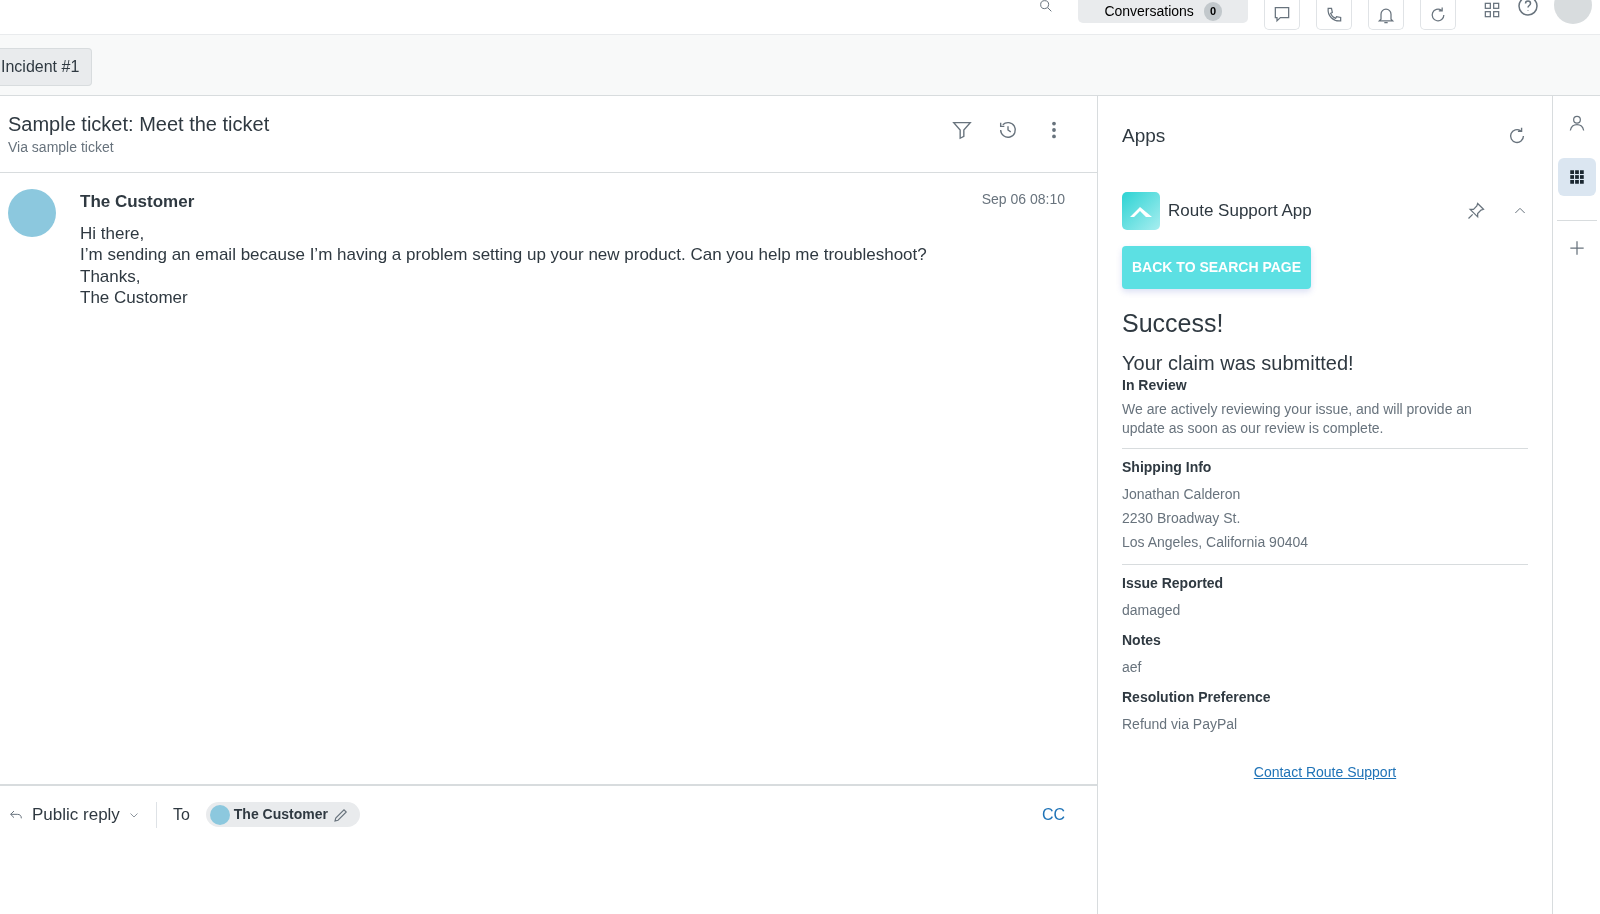 The height and width of the screenshot is (914, 1600). What do you see at coordinates (111, 276) in the screenshot?
I see `message-line: Thanks,` at bounding box center [111, 276].